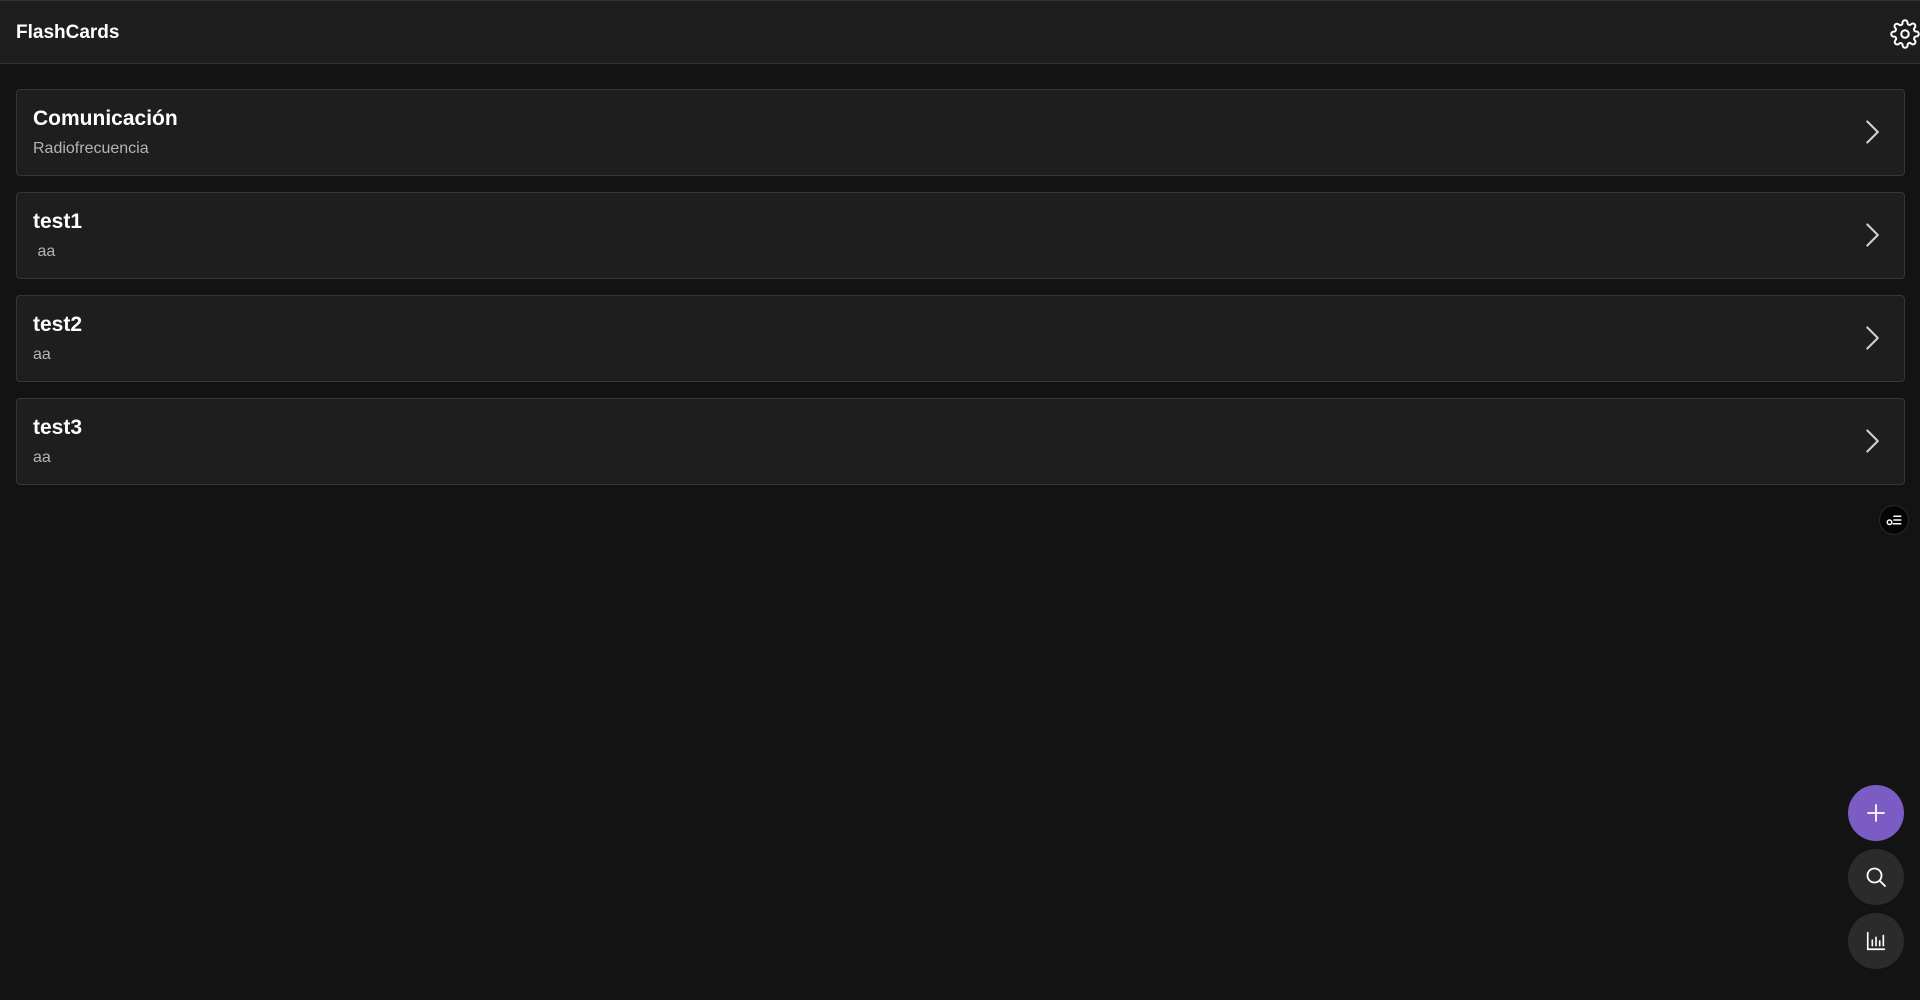 This screenshot has height=1000, width=1920. I want to click on search-button, so click(1876, 877).